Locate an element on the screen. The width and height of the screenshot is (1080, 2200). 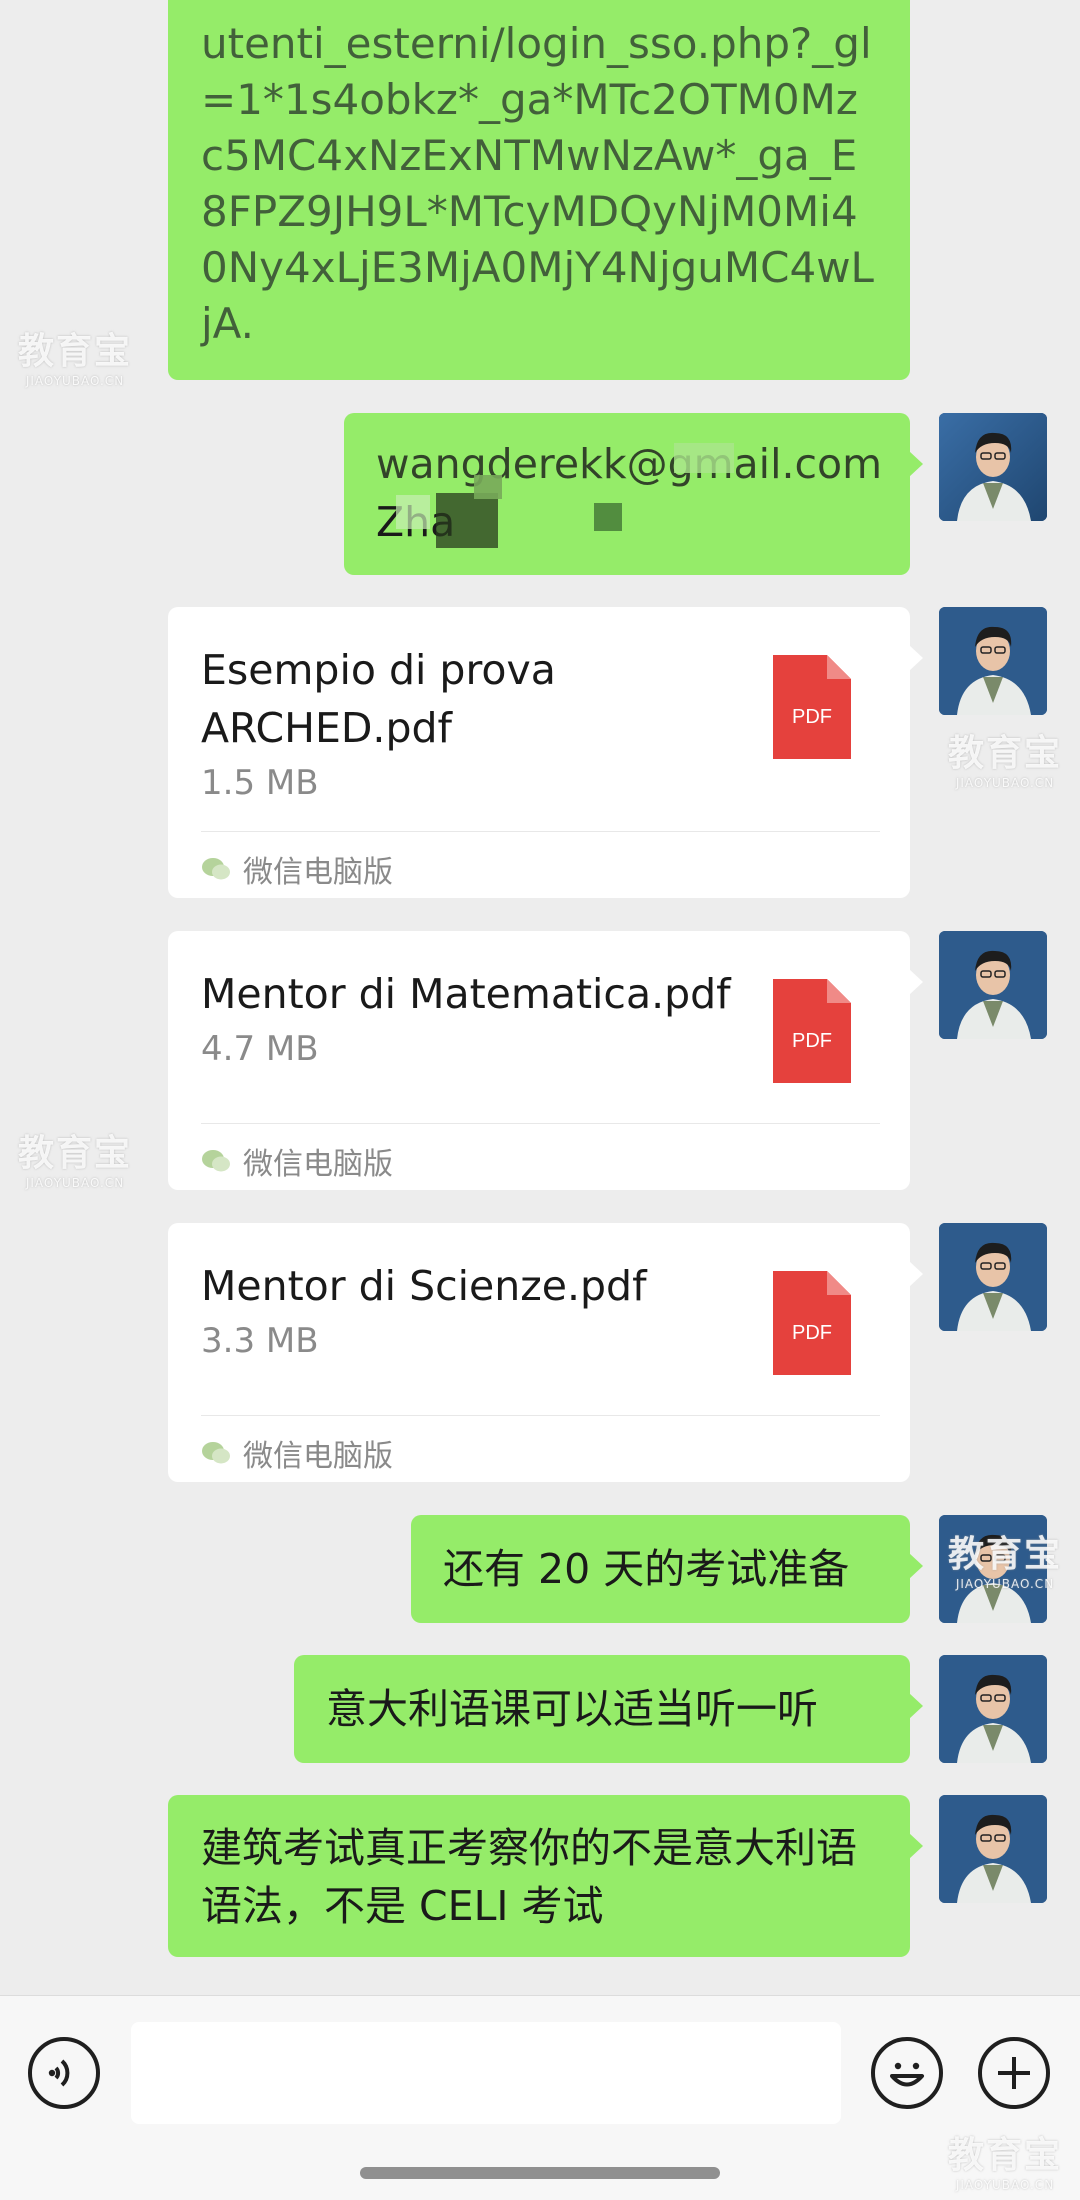
voice-icon is located at coordinates (64, 2073).